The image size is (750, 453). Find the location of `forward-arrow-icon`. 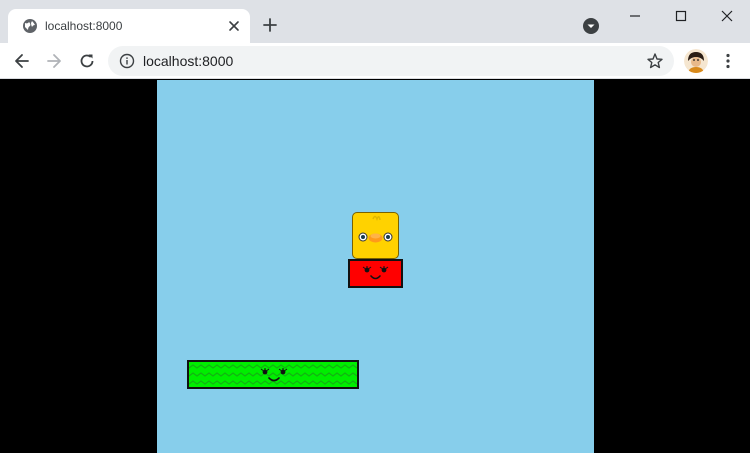

forward-arrow-icon is located at coordinates (54, 61).